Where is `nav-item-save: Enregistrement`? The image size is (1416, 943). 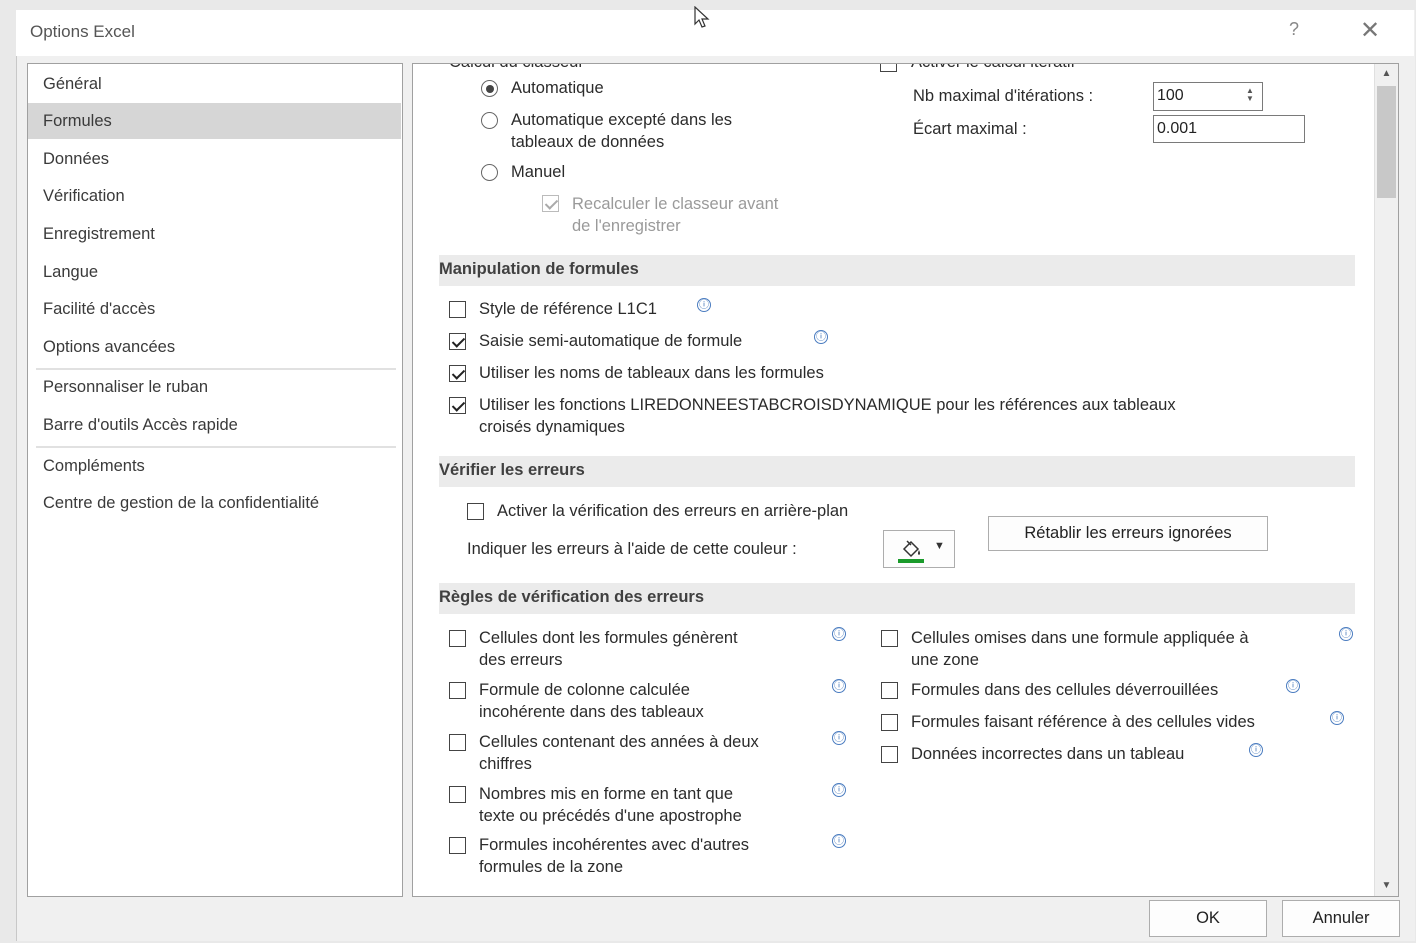 nav-item-save: Enregistrement is located at coordinates (215, 234).